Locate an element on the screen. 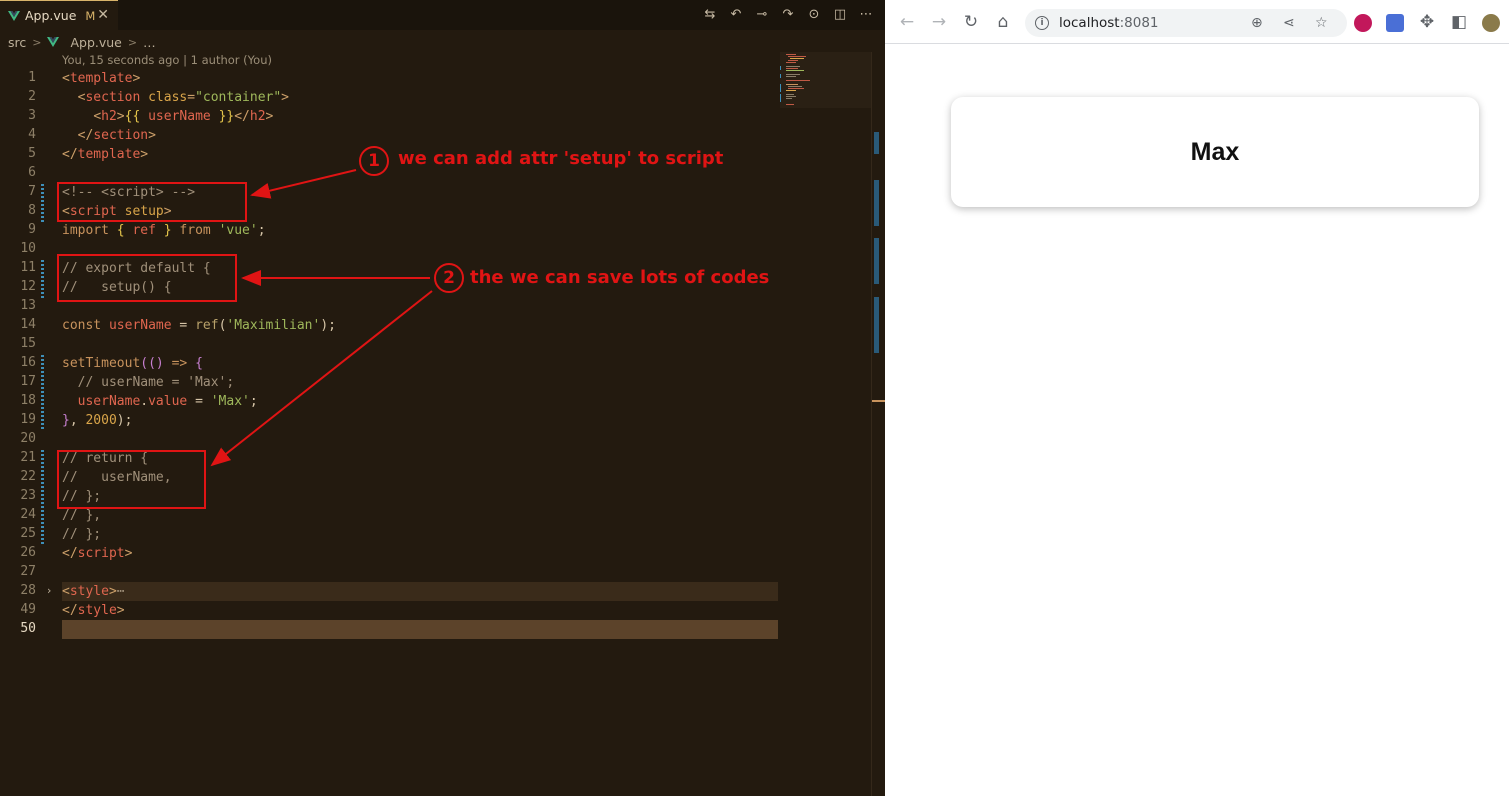 This screenshot has height=796, width=1509. line-number: 13 is located at coordinates (28, 305).